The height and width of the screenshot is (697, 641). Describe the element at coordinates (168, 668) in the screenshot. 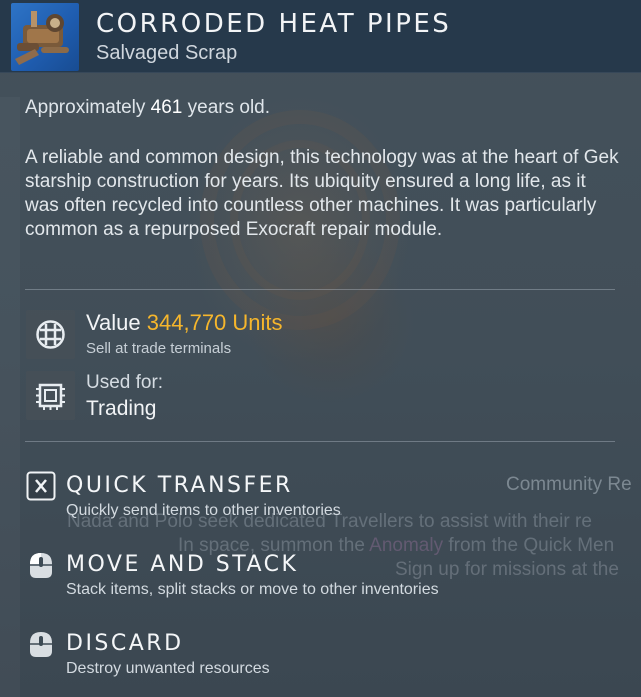

I see `action-sub: Destroy unwanted resources` at that location.